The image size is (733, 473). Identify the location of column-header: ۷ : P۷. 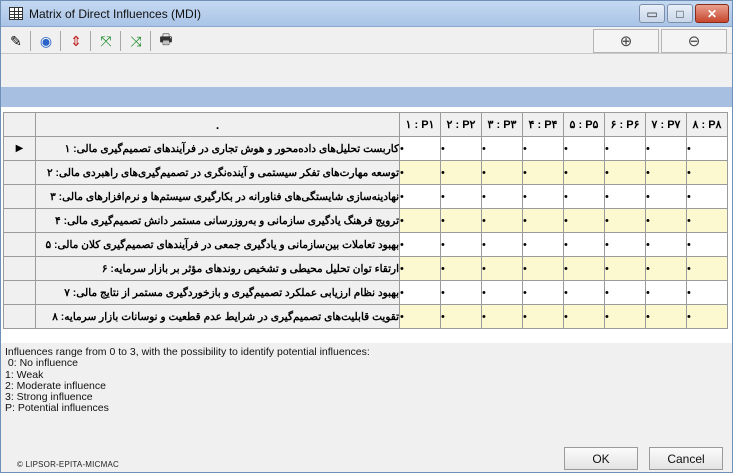
(666, 124).